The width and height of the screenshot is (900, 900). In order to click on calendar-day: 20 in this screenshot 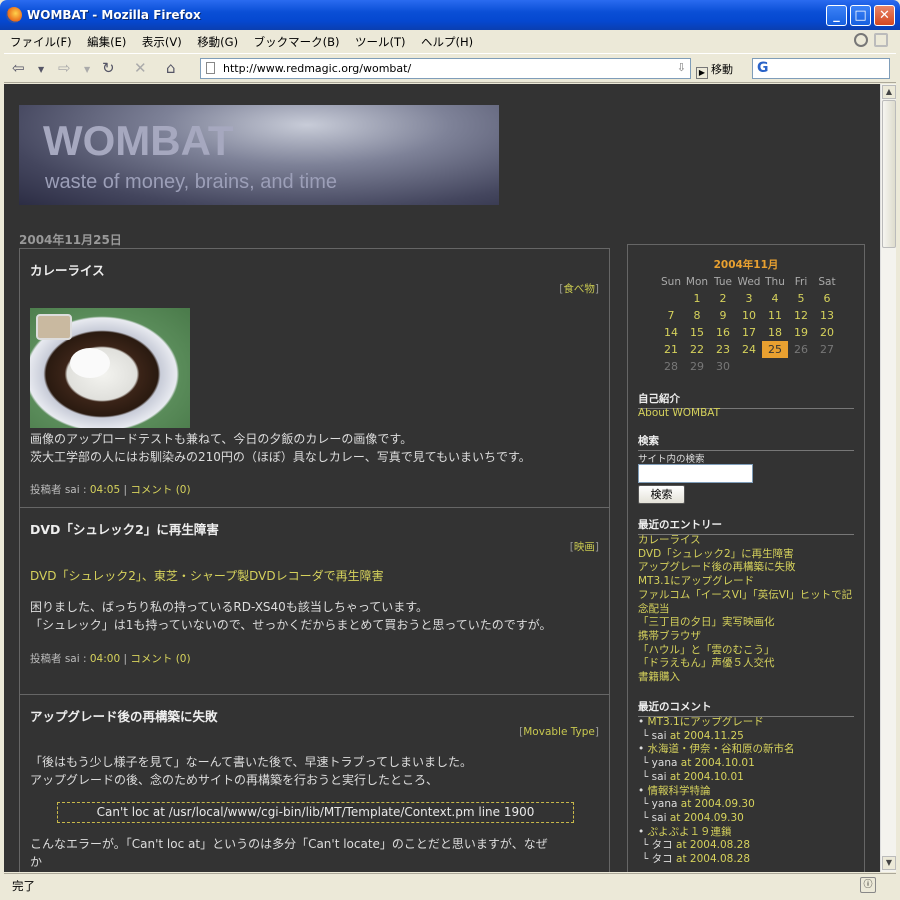, I will do `click(827, 332)`.